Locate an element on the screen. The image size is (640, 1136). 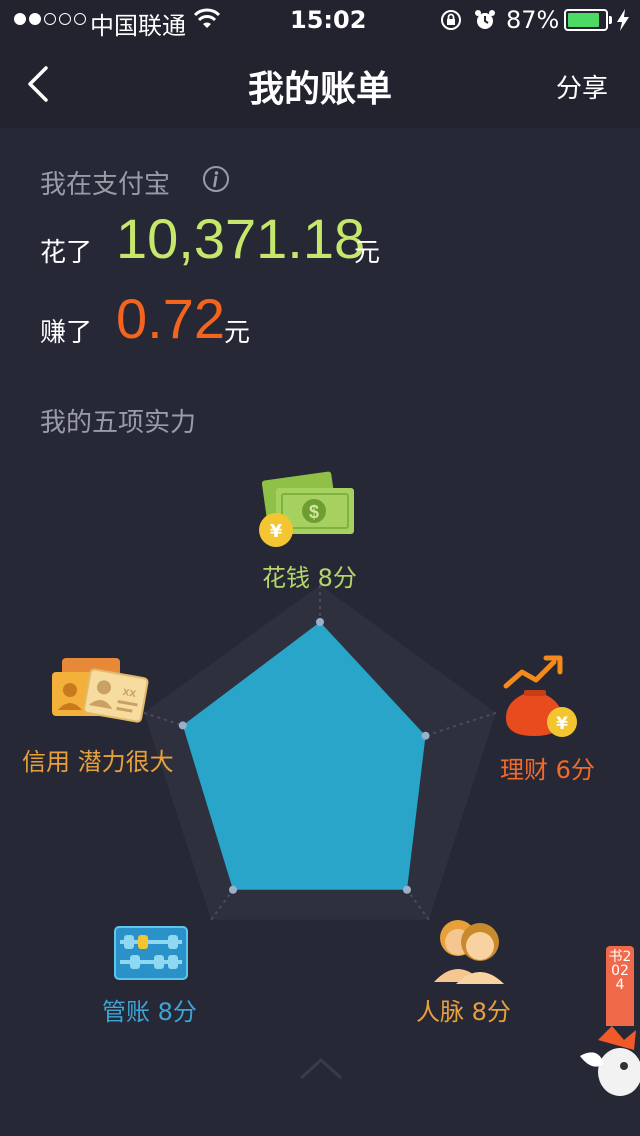
promo-ribbon-text: 书2024 is located at coordinates (620, 971).